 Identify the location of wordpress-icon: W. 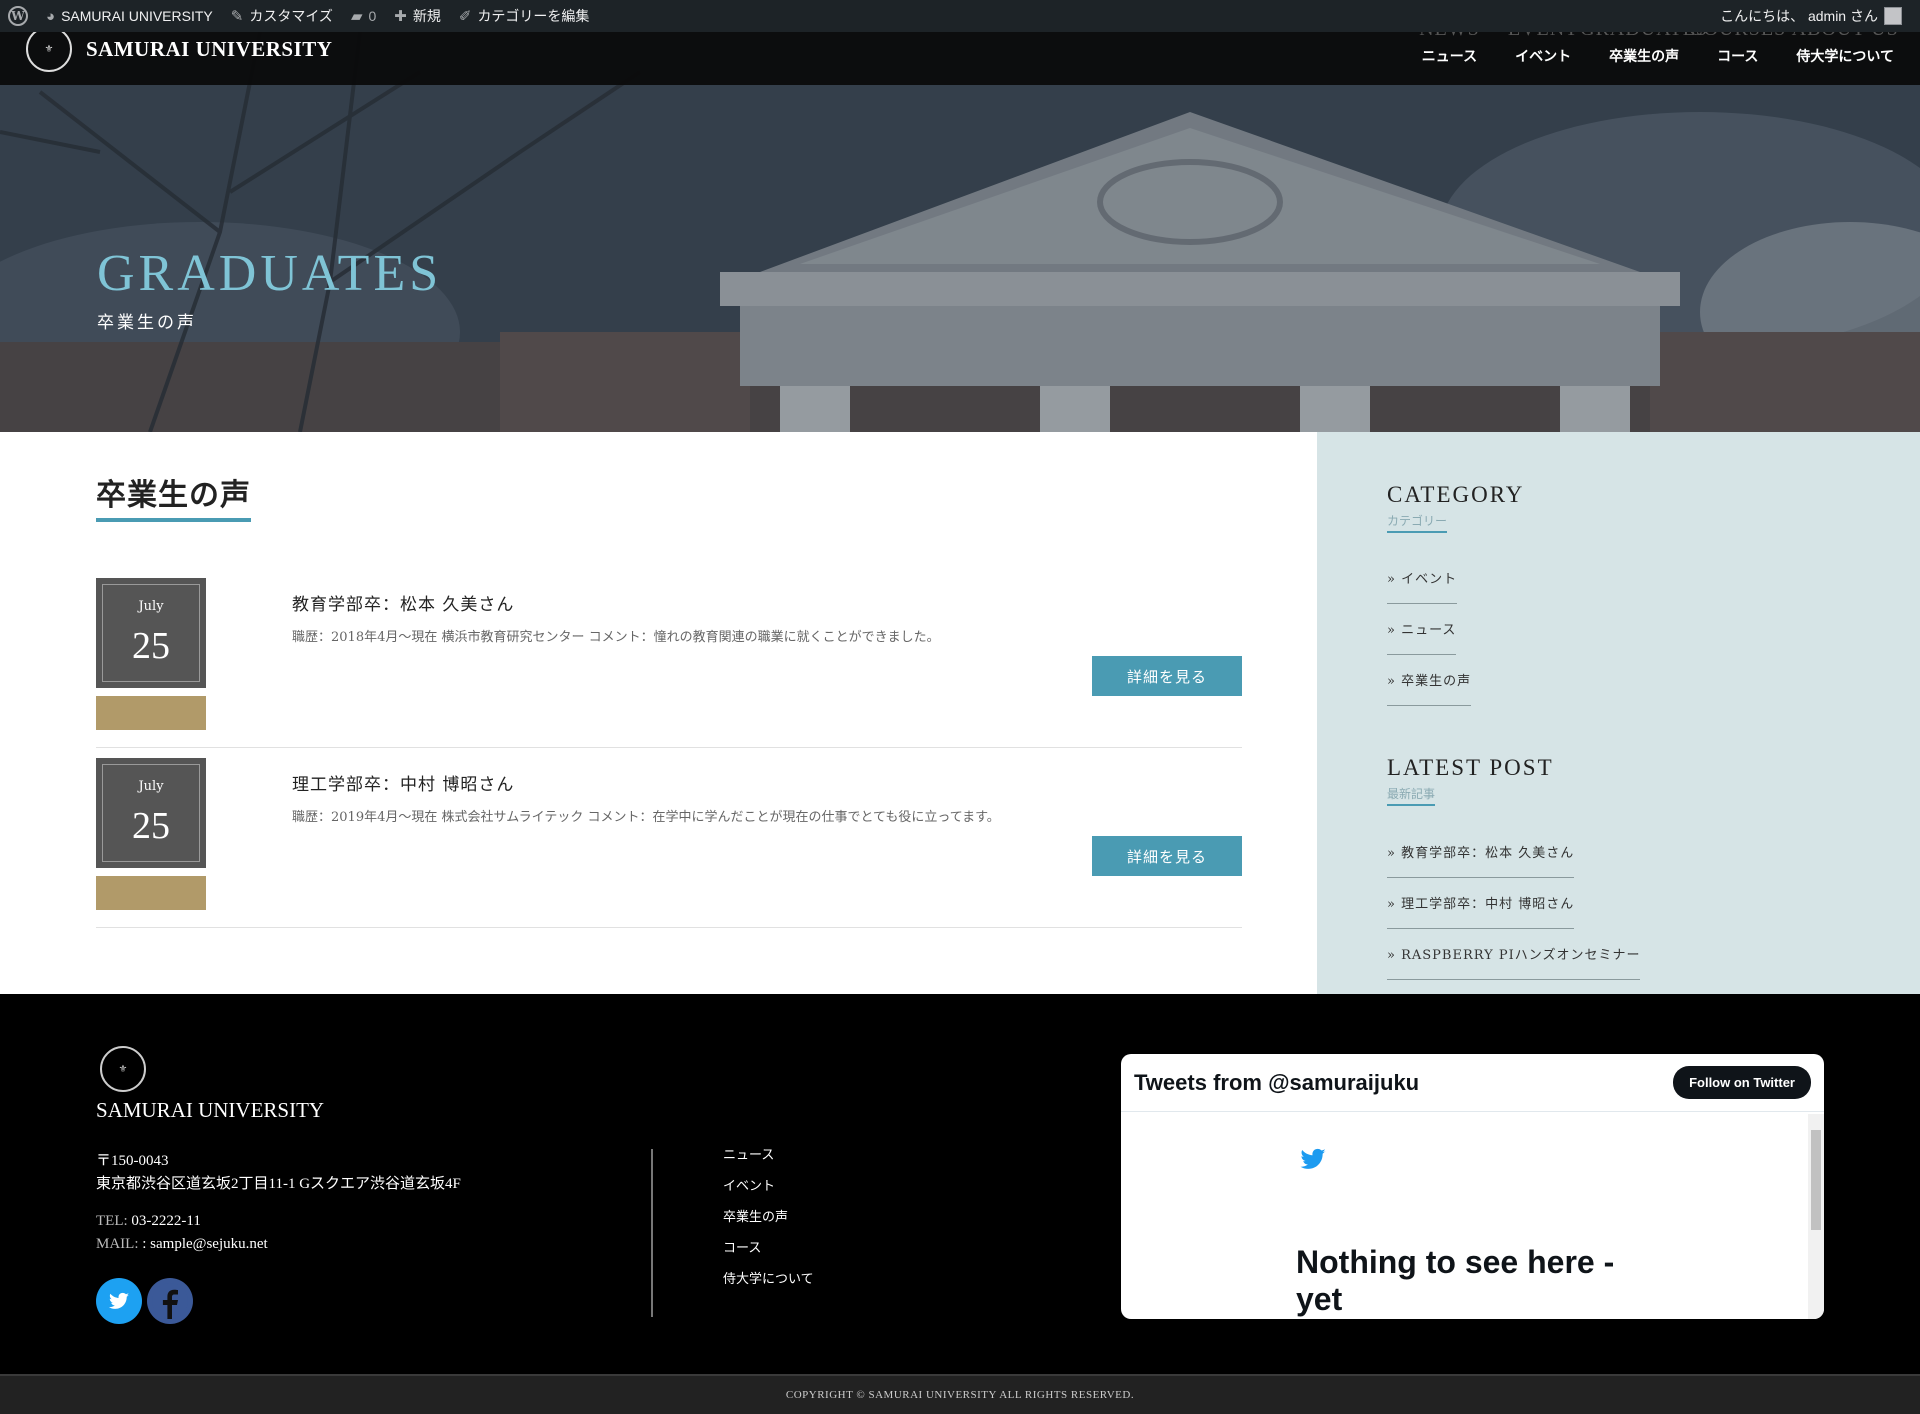
(18, 16).